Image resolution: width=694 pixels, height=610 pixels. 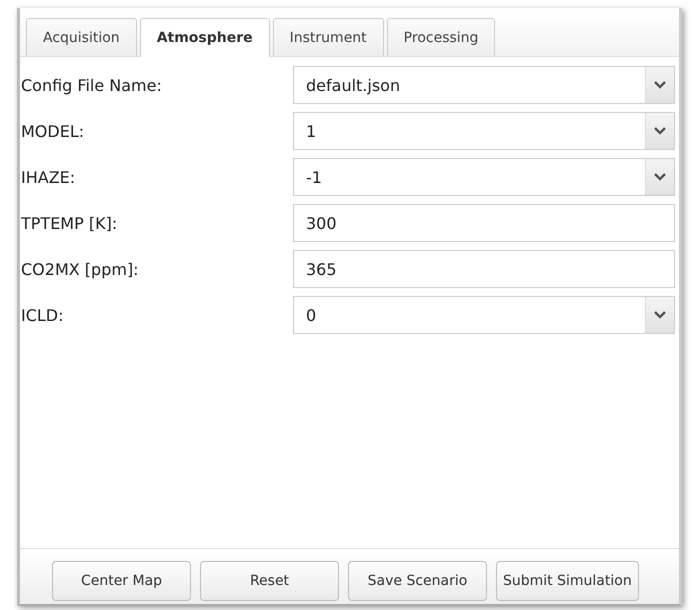 I want to click on field-label: TPTEMP [K]:, so click(x=69, y=223).